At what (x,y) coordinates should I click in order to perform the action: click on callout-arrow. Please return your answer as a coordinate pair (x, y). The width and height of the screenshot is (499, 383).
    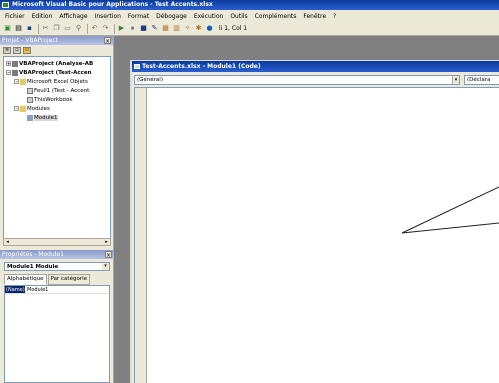
    Looking at the image, I should click on (450, 210).